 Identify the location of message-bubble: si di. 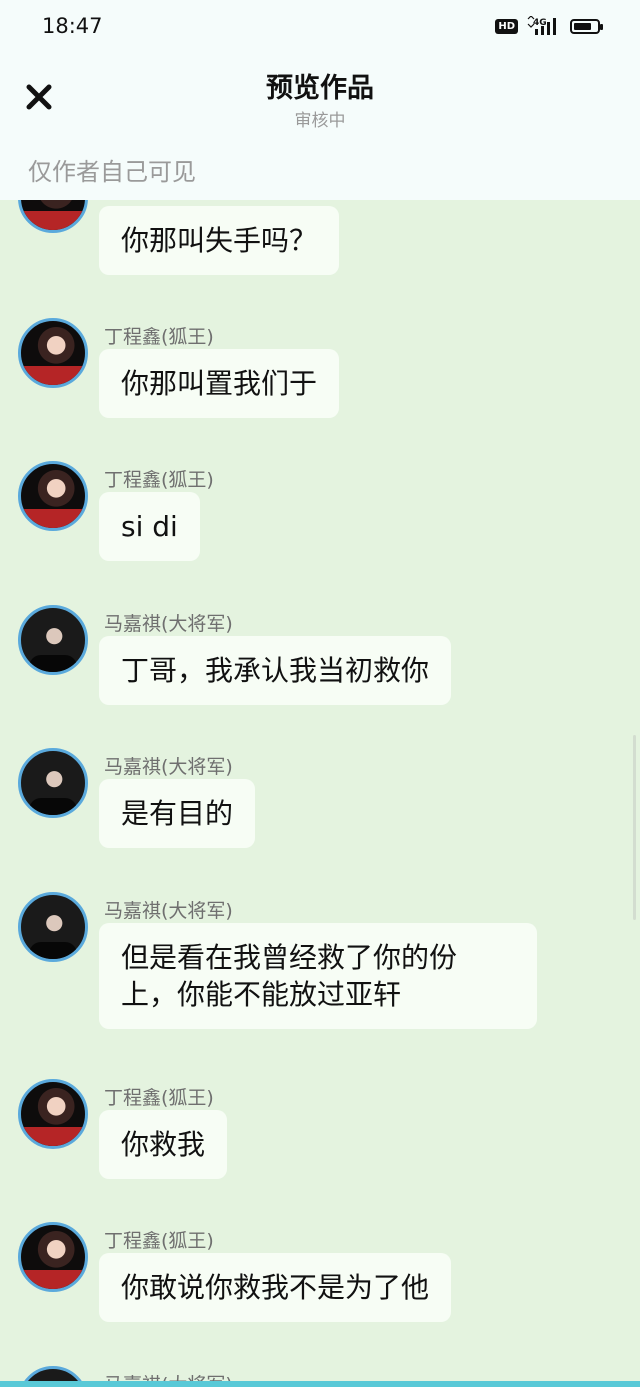
(149, 526).